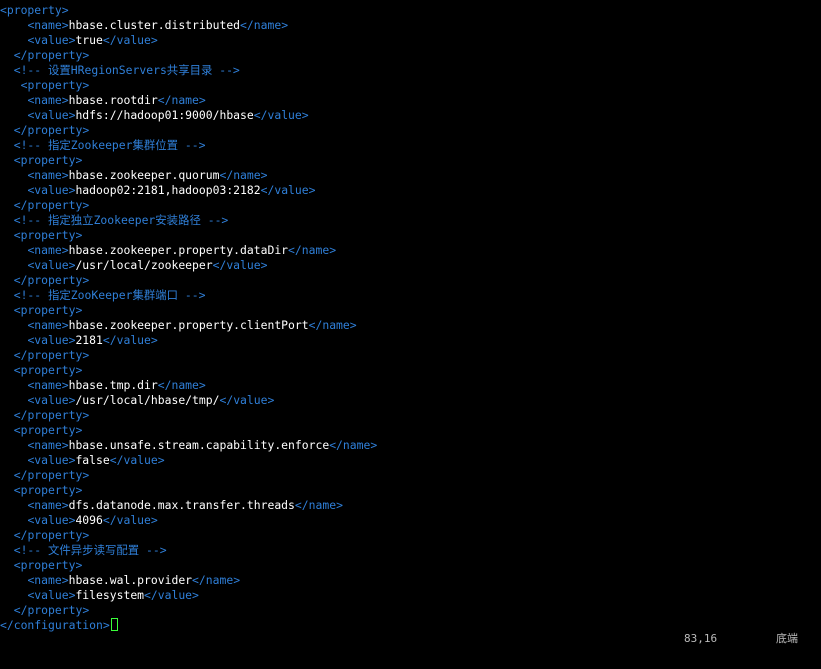 Image resolution: width=821 pixels, height=669 pixels. What do you see at coordinates (114, 624) in the screenshot?
I see `text-cursor` at bounding box center [114, 624].